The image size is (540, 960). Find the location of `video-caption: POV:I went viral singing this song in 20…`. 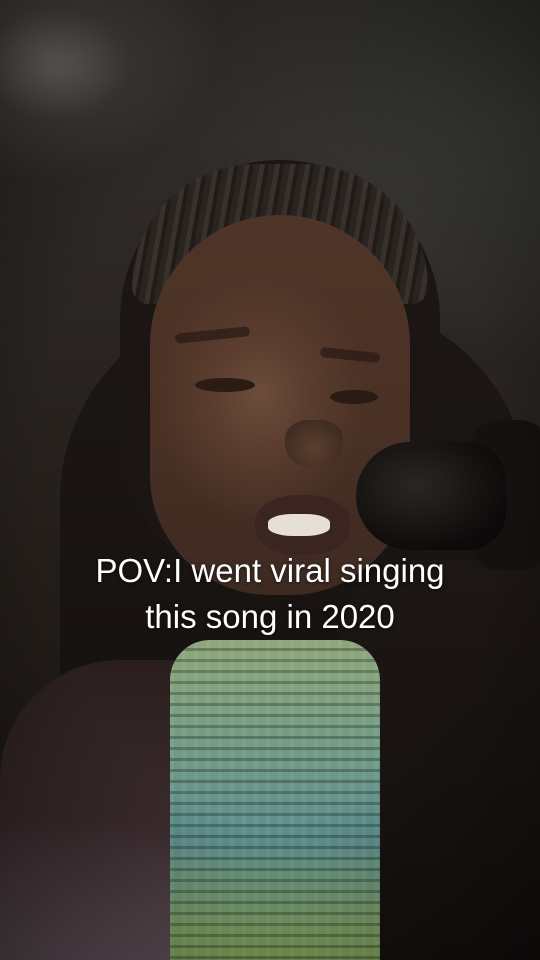

video-caption: POV:I went viral singing this song in 20… is located at coordinates (270, 594).